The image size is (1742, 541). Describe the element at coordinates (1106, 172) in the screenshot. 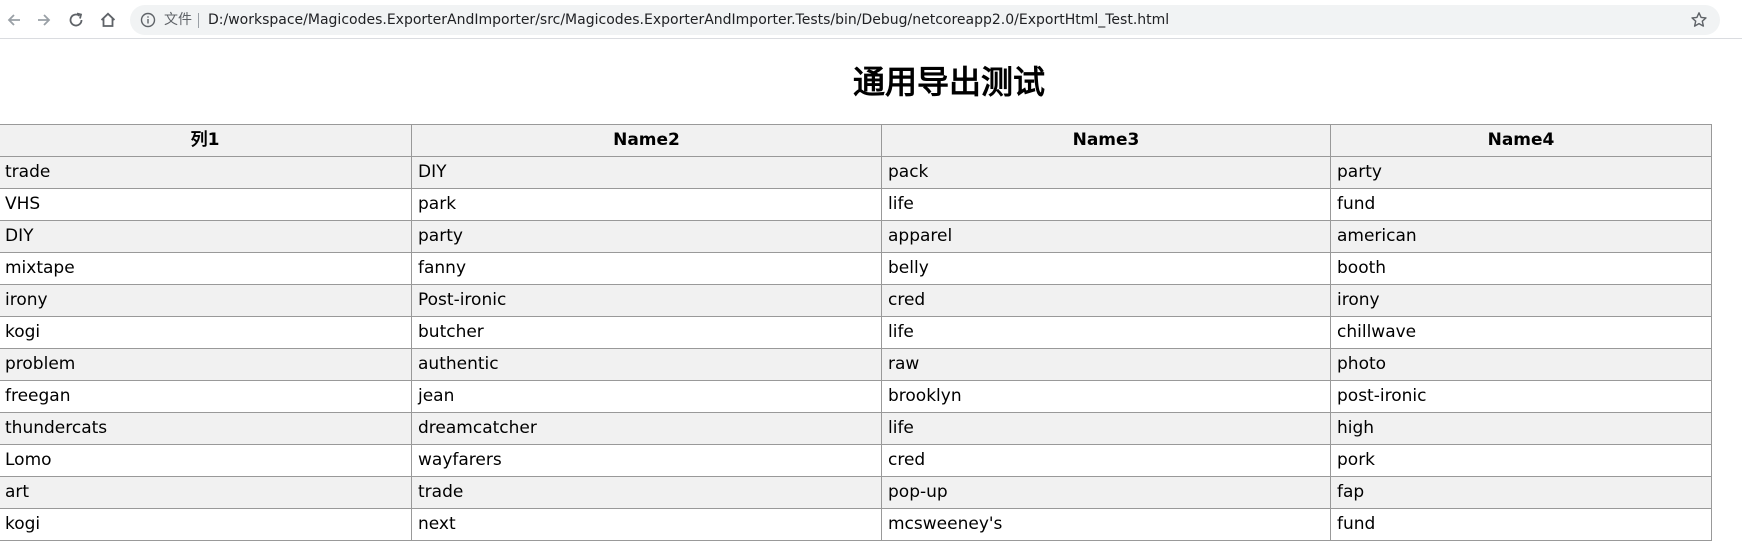

I see `table-cell: pack` at that location.